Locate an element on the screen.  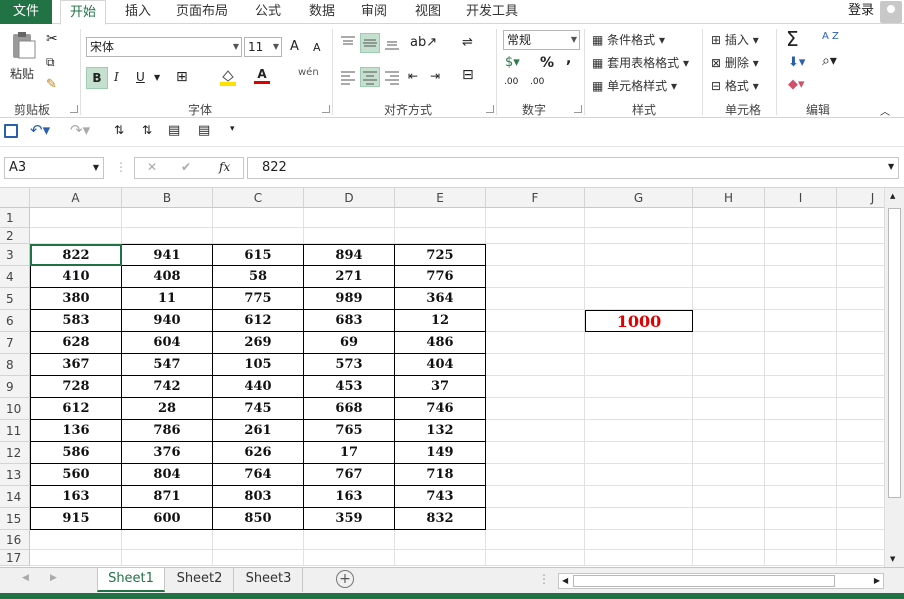
column-header-a: A is located at coordinates (76, 198).